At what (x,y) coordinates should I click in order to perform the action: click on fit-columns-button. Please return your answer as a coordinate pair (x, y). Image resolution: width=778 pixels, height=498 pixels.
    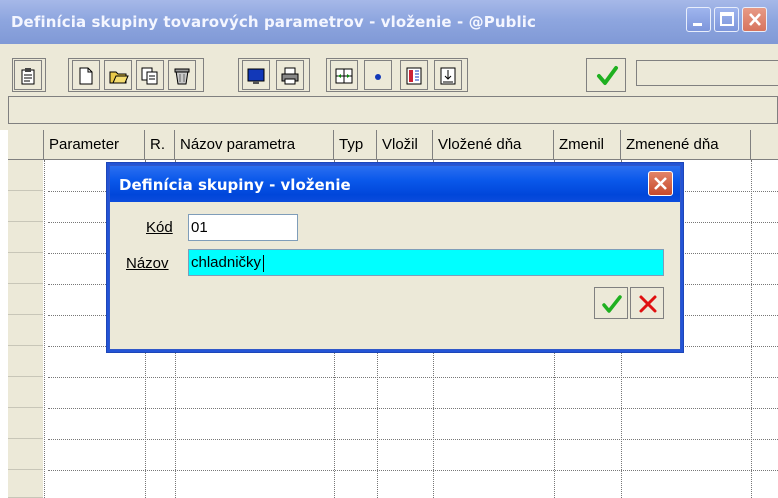
    Looking at the image, I should click on (344, 75).